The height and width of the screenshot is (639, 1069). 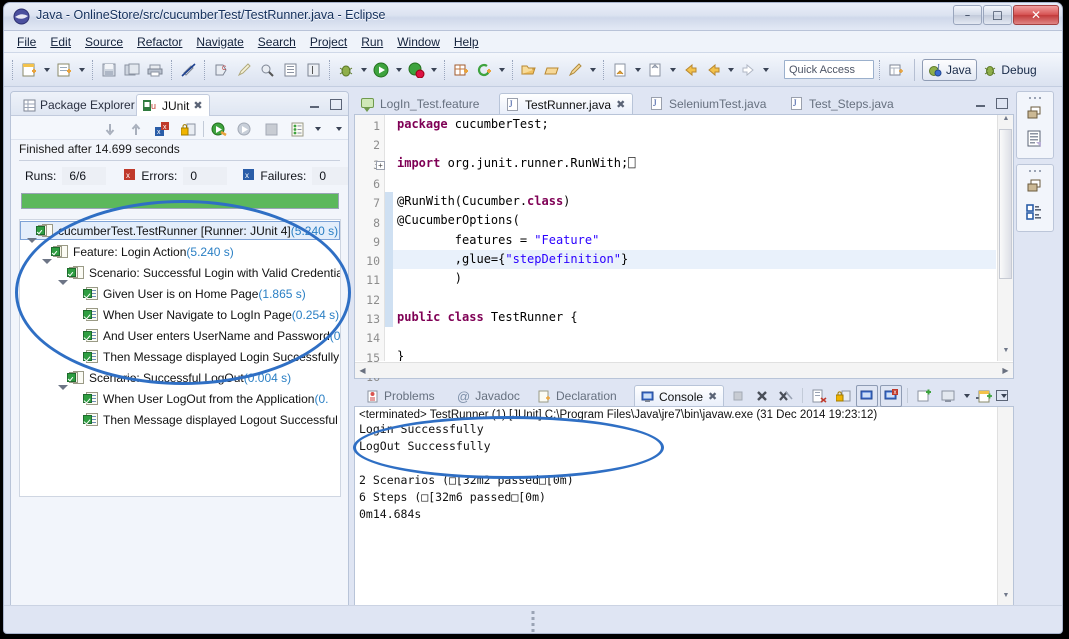 I want to click on scroll-lock-icon, so click(x=843, y=396).